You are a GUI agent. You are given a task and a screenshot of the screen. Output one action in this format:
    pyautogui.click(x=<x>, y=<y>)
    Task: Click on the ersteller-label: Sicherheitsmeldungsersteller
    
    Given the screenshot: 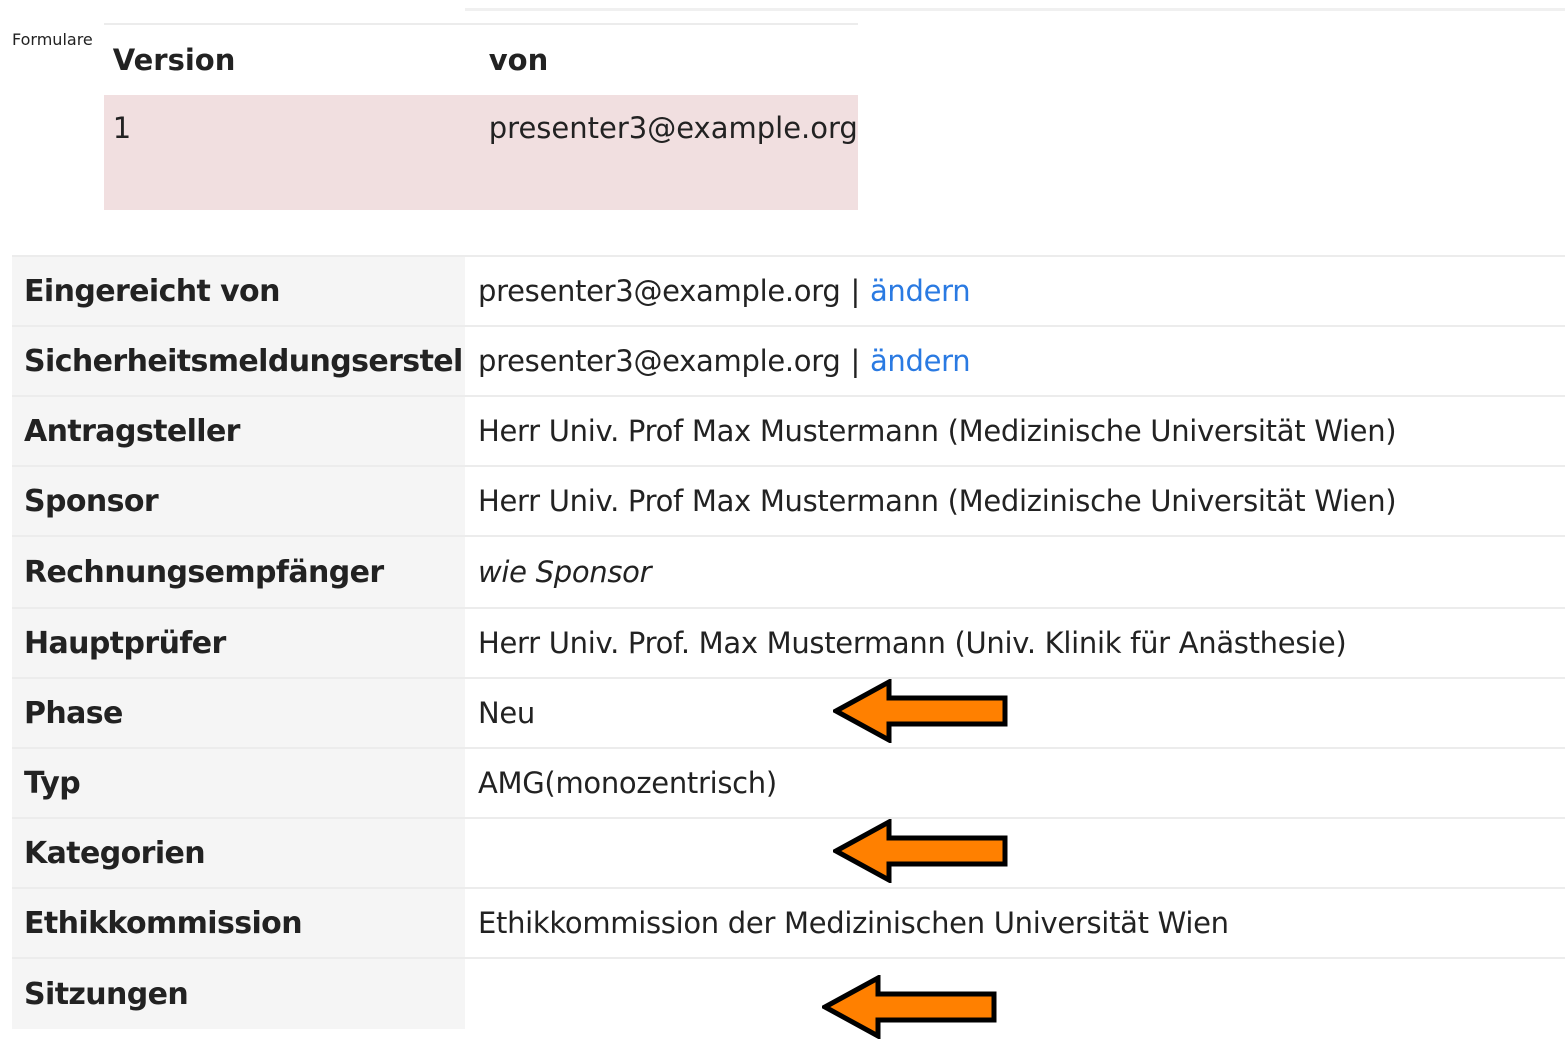 What is the action you would take?
    pyautogui.click(x=238, y=361)
    